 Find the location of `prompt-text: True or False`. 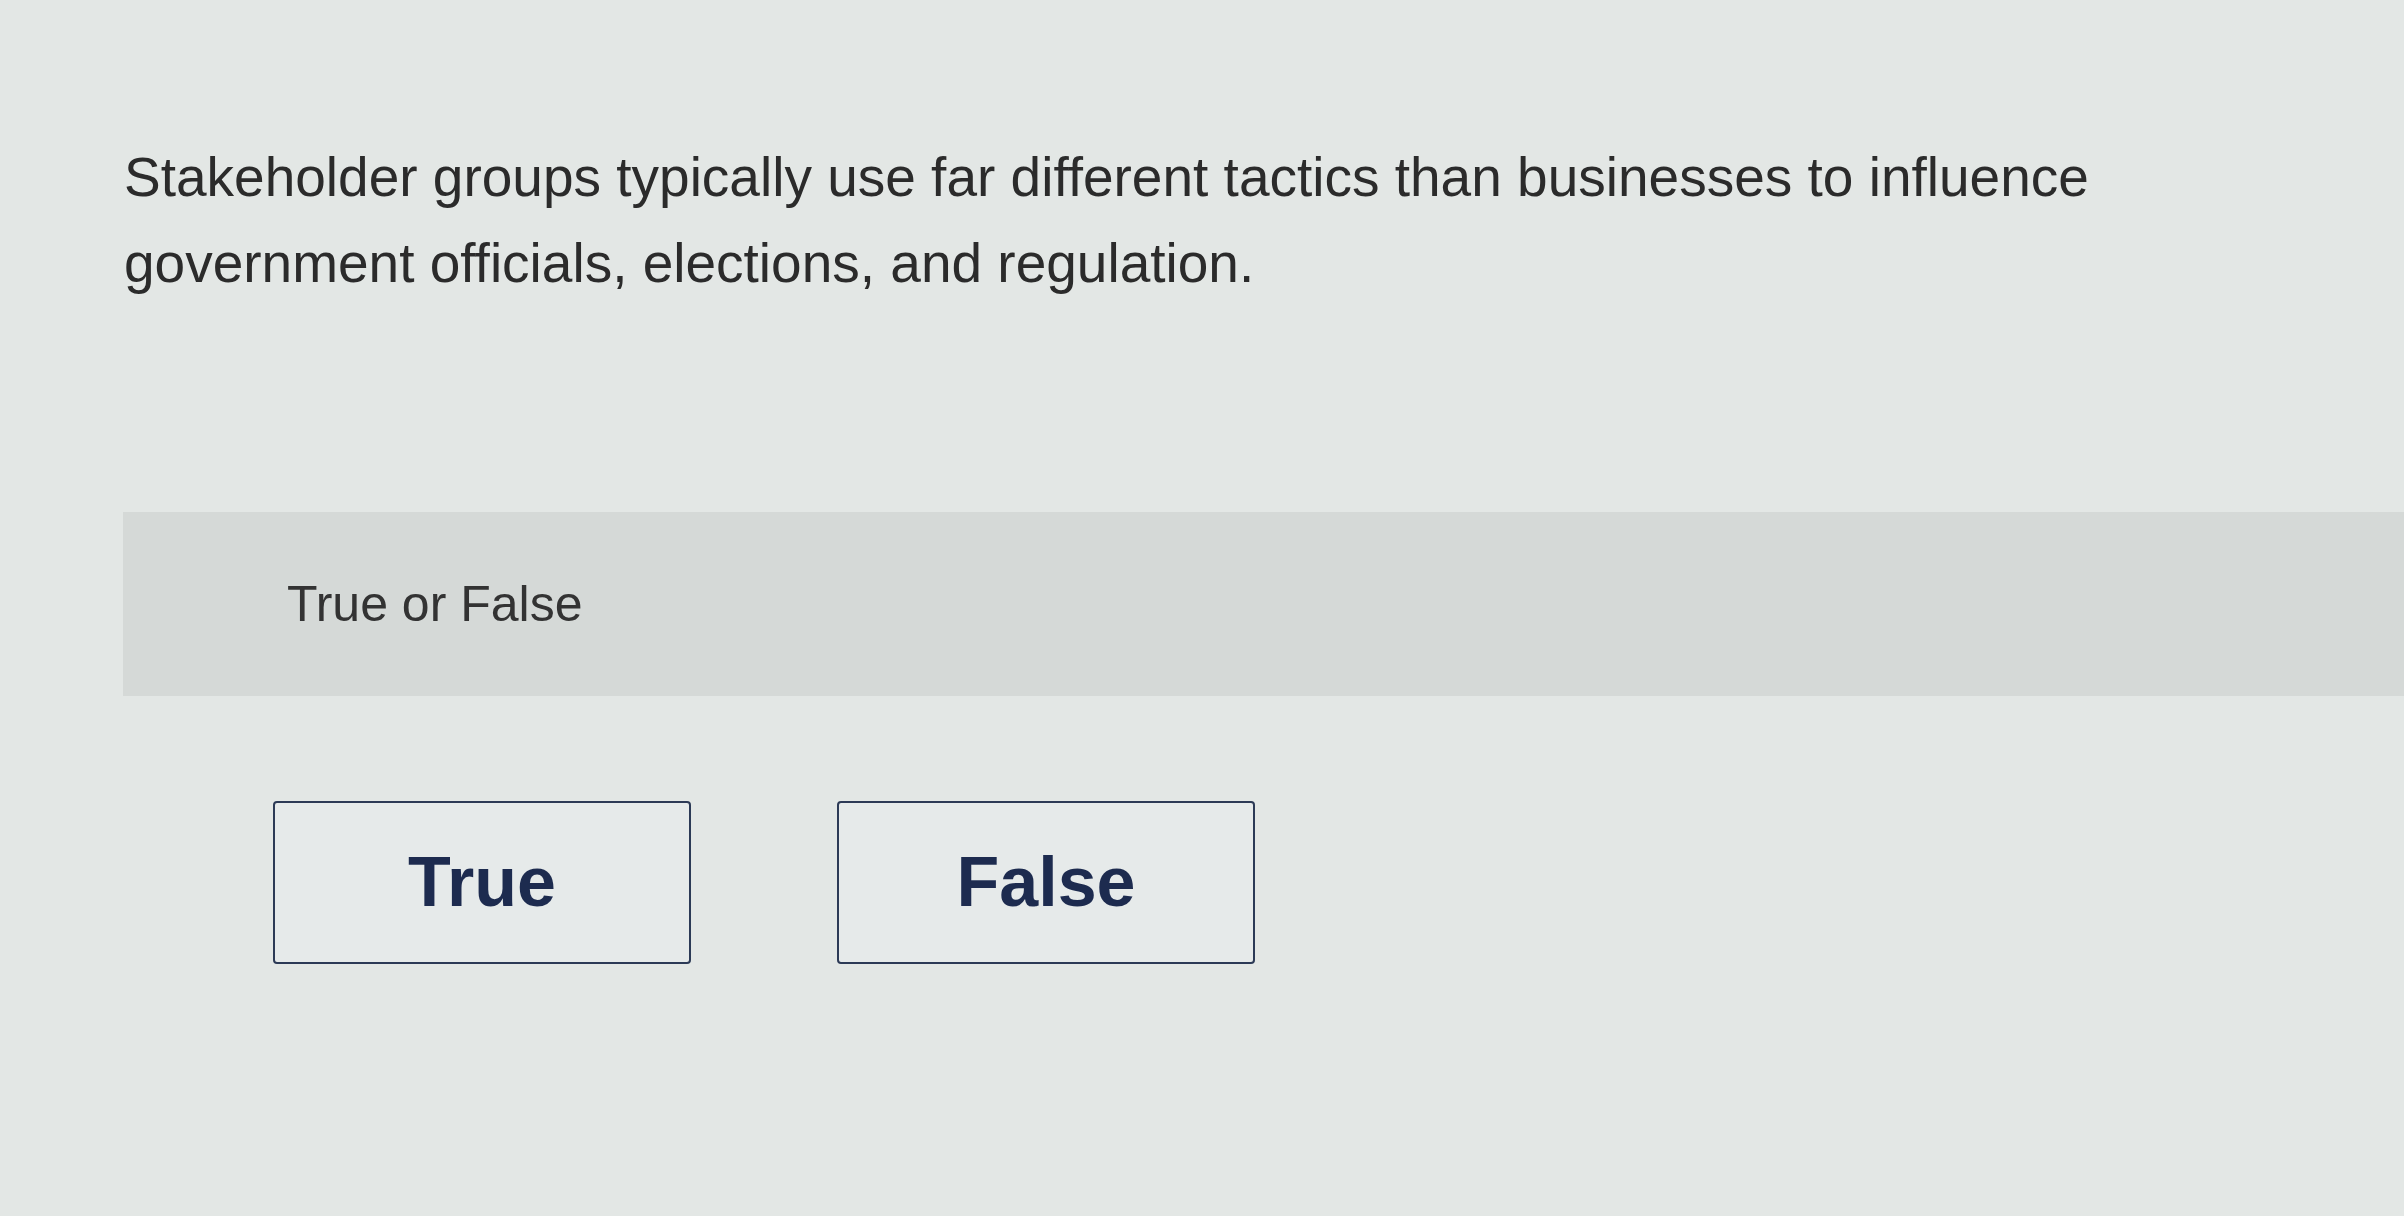

prompt-text: True or False is located at coordinates (435, 604).